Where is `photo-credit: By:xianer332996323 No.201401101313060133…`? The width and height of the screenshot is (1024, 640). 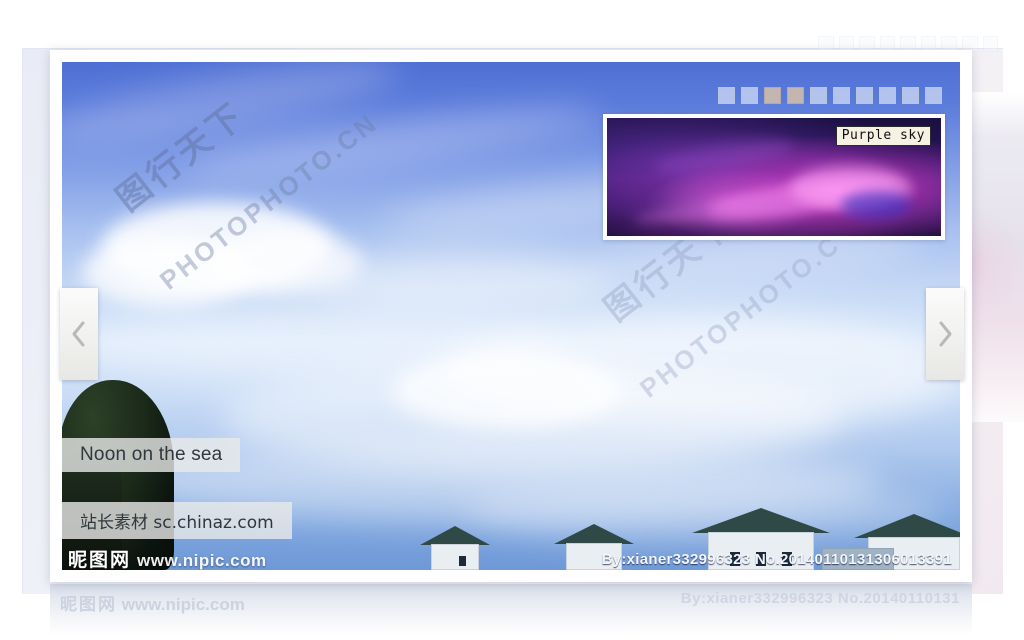 photo-credit: By:xianer332996323 No.201401101313060133… is located at coordinates (776, 559).